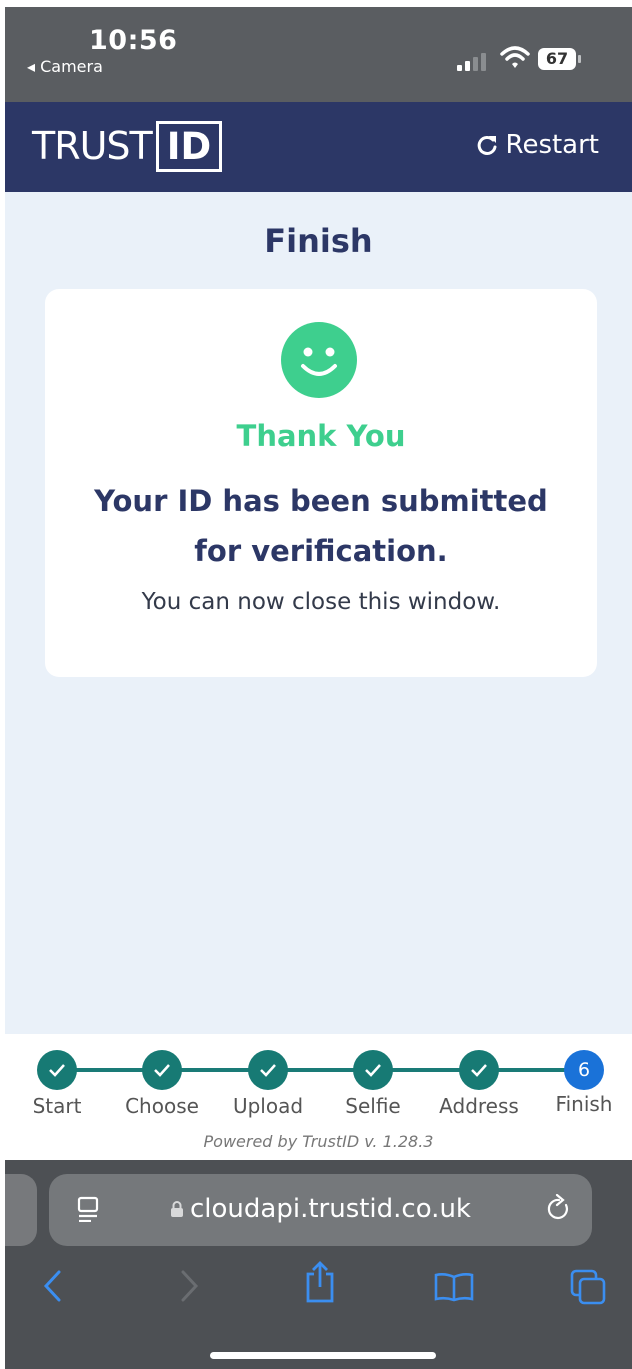 The width and height of the screenshot is (632, 1369). I want to click on step-selfie-done, so click(373, 1070).